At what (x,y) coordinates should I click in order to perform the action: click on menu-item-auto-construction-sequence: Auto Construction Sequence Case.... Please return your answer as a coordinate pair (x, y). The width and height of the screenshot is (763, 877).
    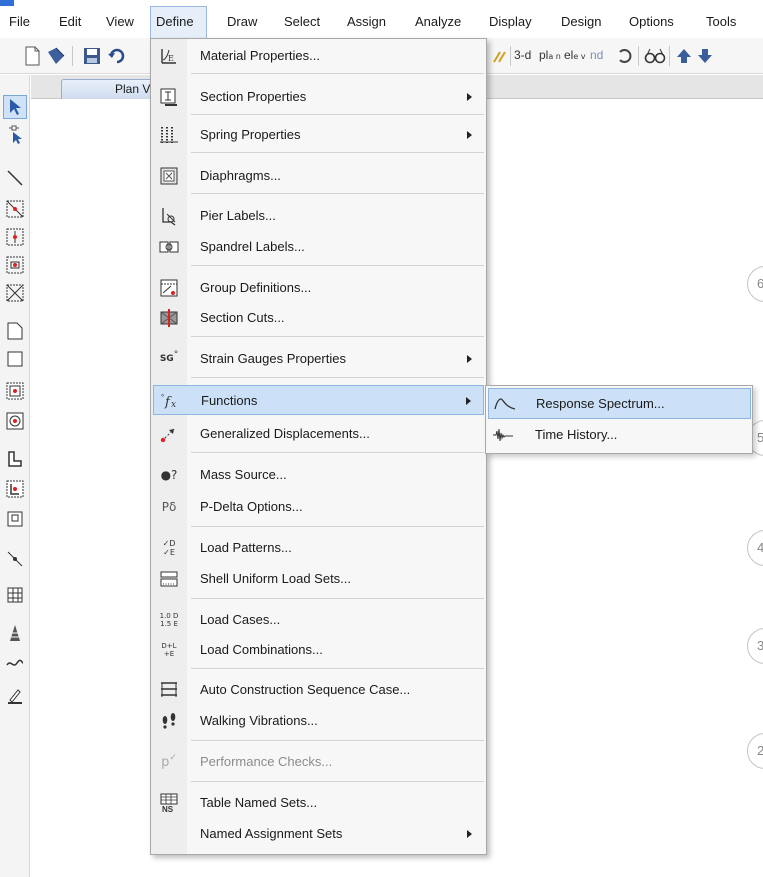
    Looking at the image, I should click on (318, 690).